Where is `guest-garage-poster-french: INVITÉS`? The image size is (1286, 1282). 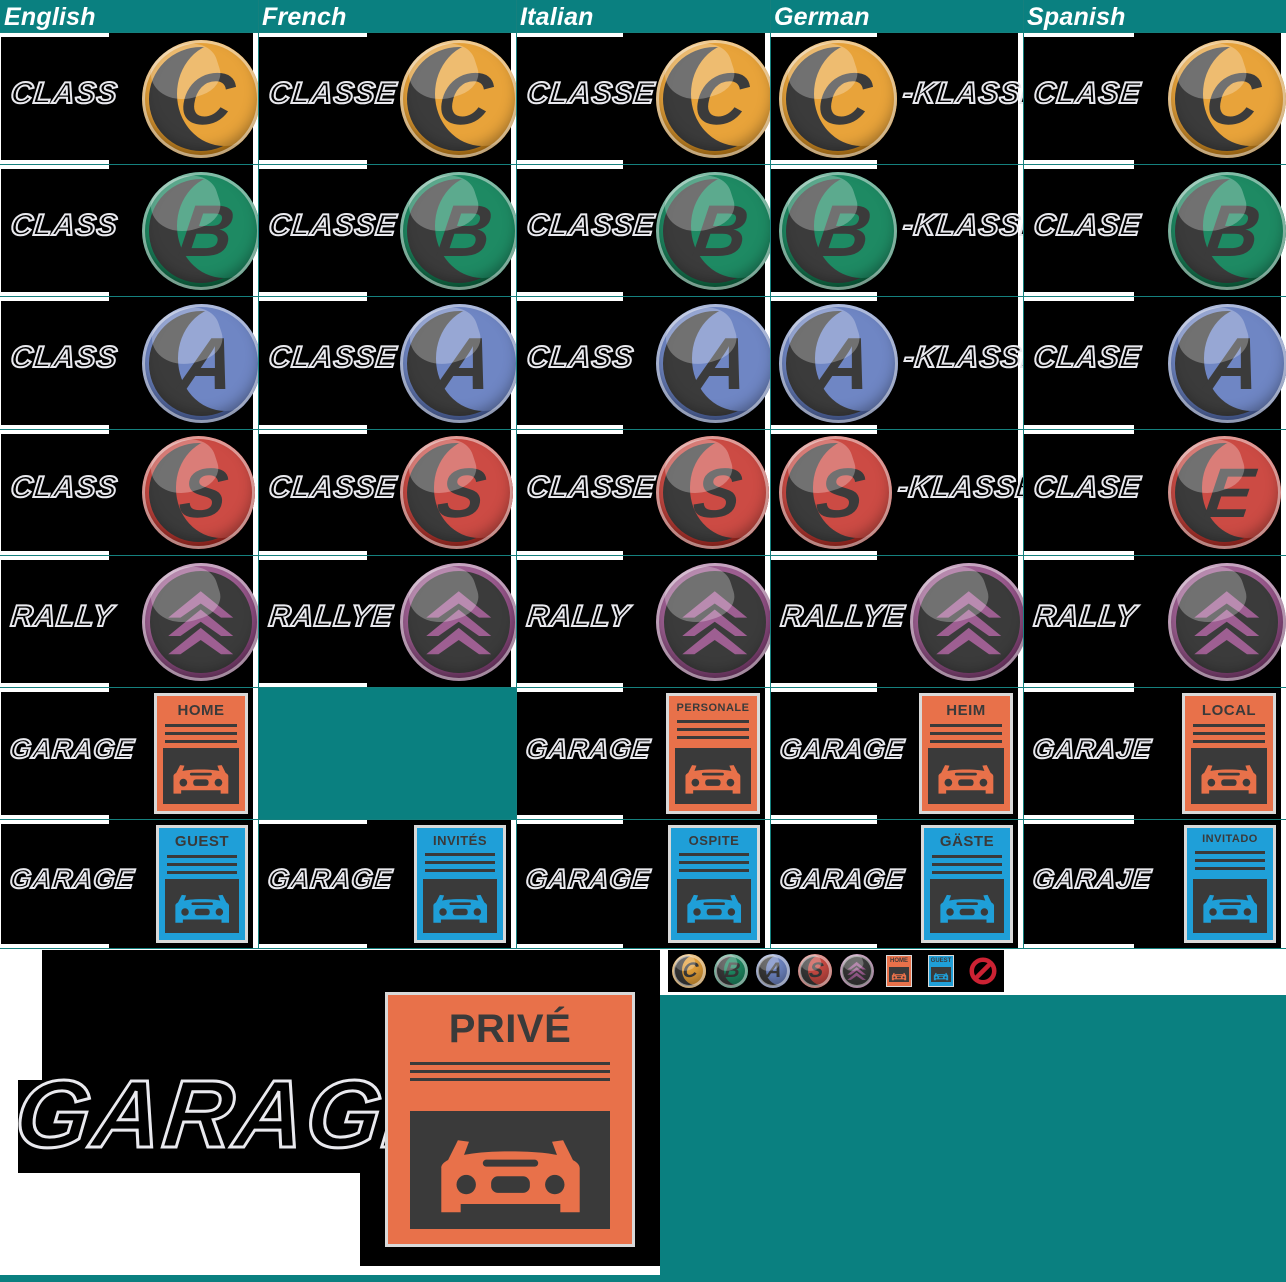 guest-garage-poster-french: INVITÉS is located at coordinates (460, 884).